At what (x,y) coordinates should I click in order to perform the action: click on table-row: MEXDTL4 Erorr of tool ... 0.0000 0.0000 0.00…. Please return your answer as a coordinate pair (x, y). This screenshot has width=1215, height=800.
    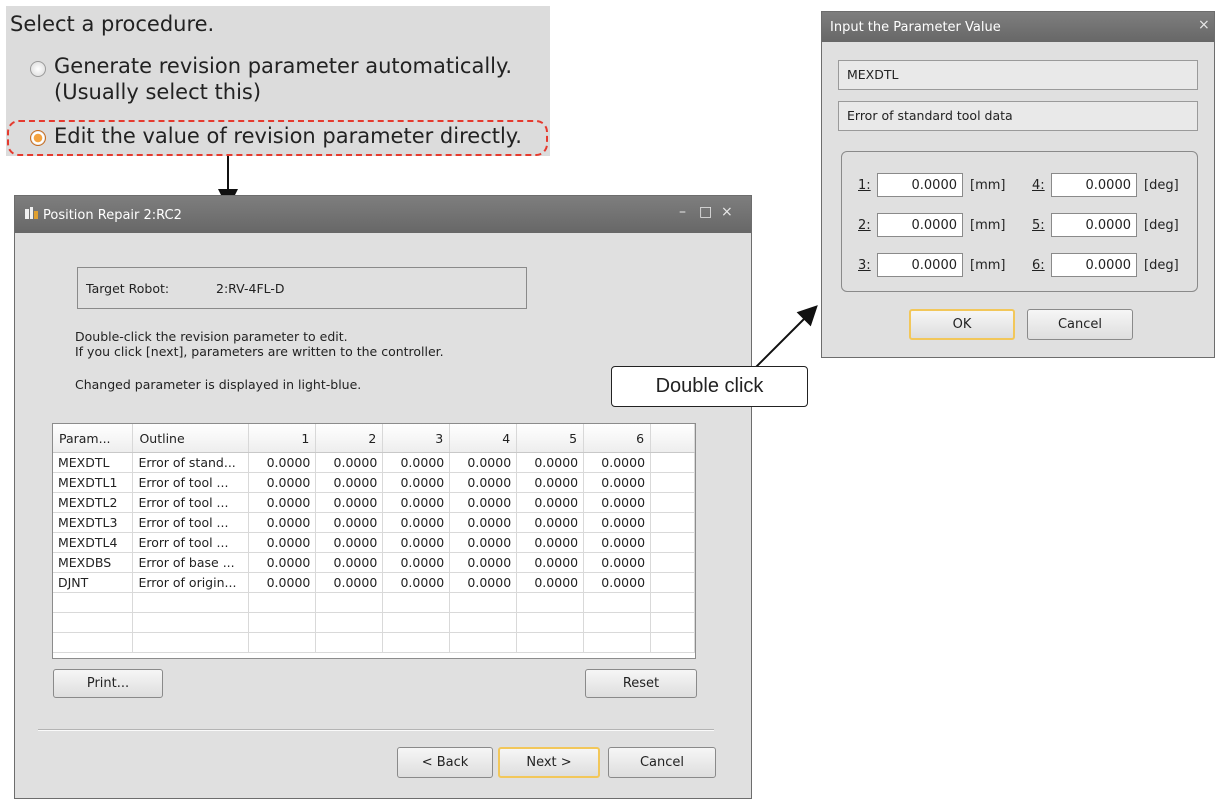
    Looking at the image, I should click on (374, 542).